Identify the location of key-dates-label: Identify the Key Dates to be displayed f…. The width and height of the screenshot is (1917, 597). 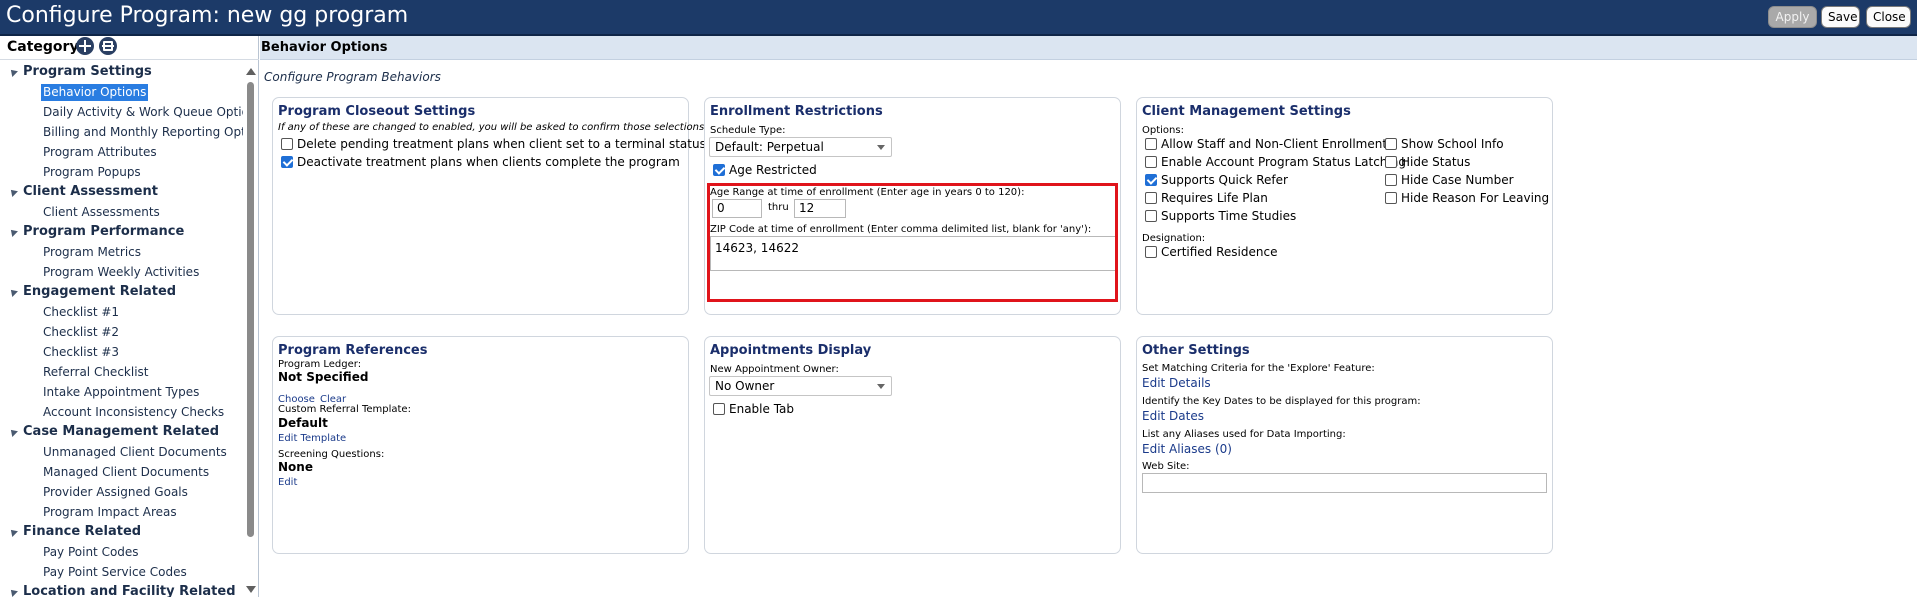
(1281, 401).